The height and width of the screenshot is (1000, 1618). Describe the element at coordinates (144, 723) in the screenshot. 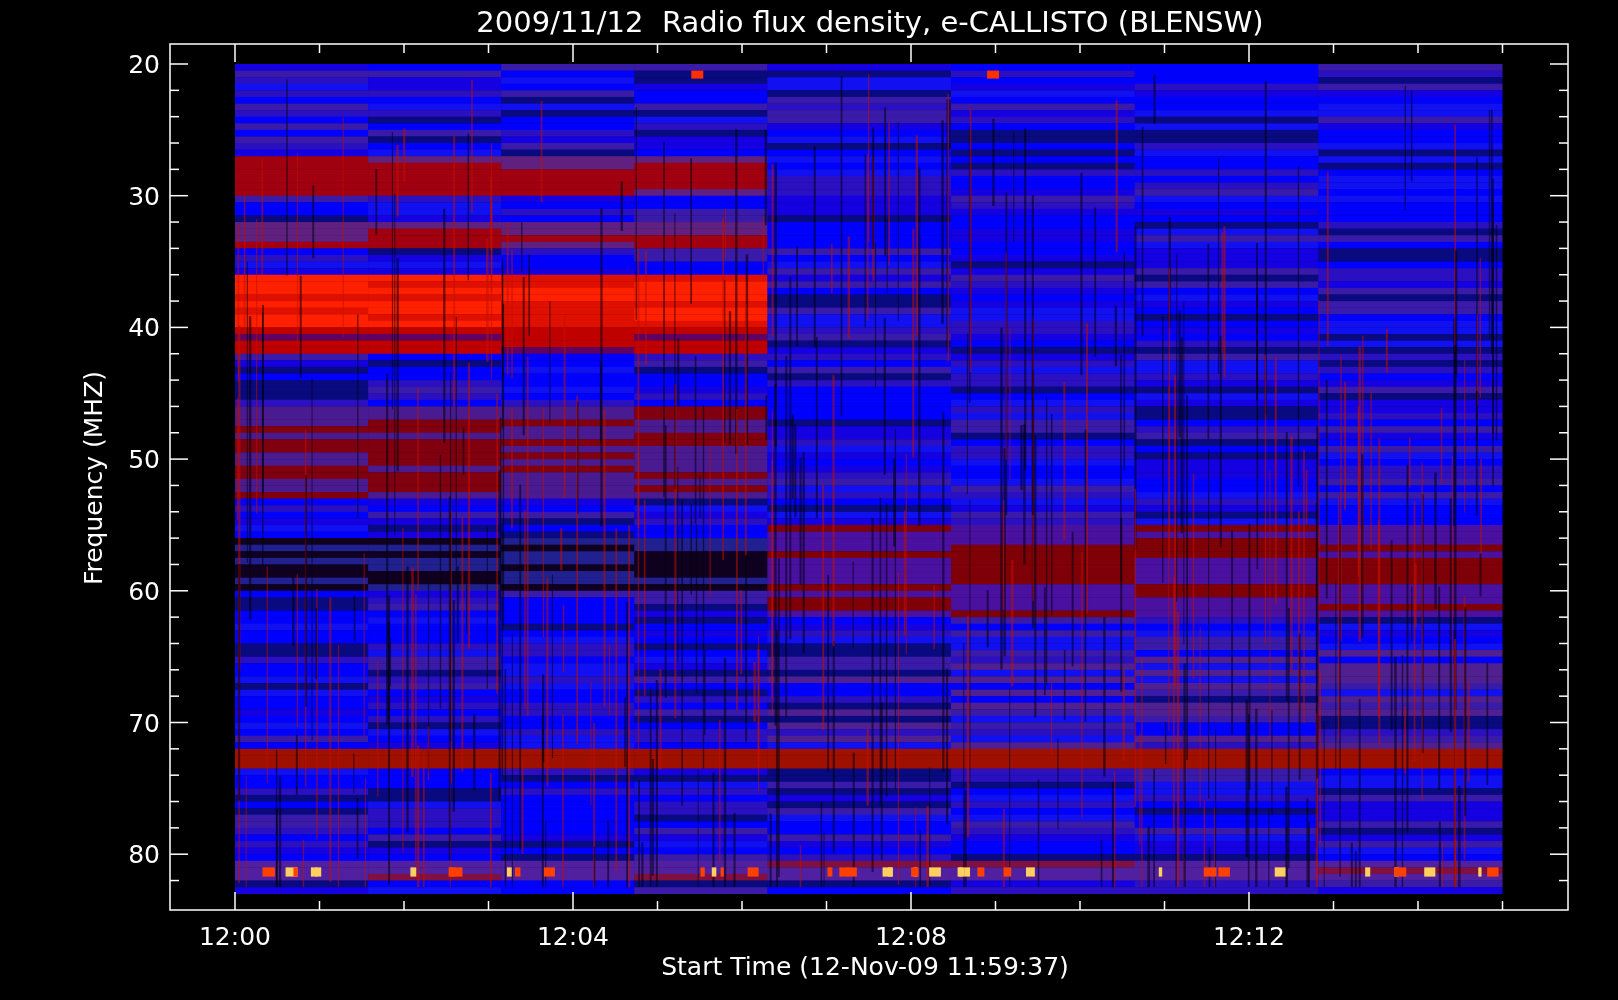

I see `y-tick-label: 70` at that location.